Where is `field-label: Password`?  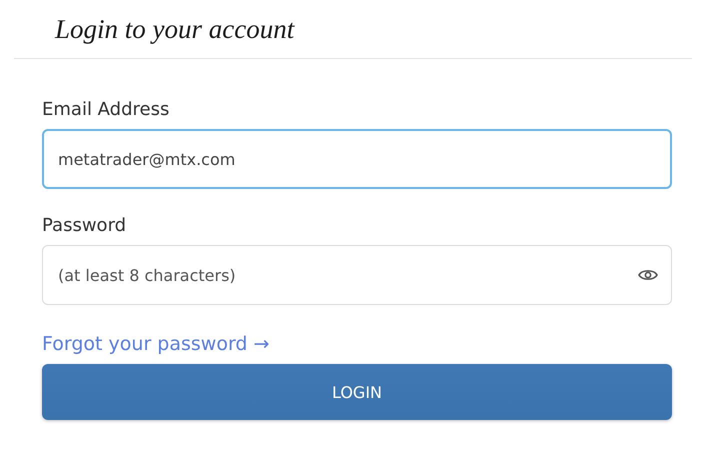 field-label: Password is located at coordinates (84, 225).